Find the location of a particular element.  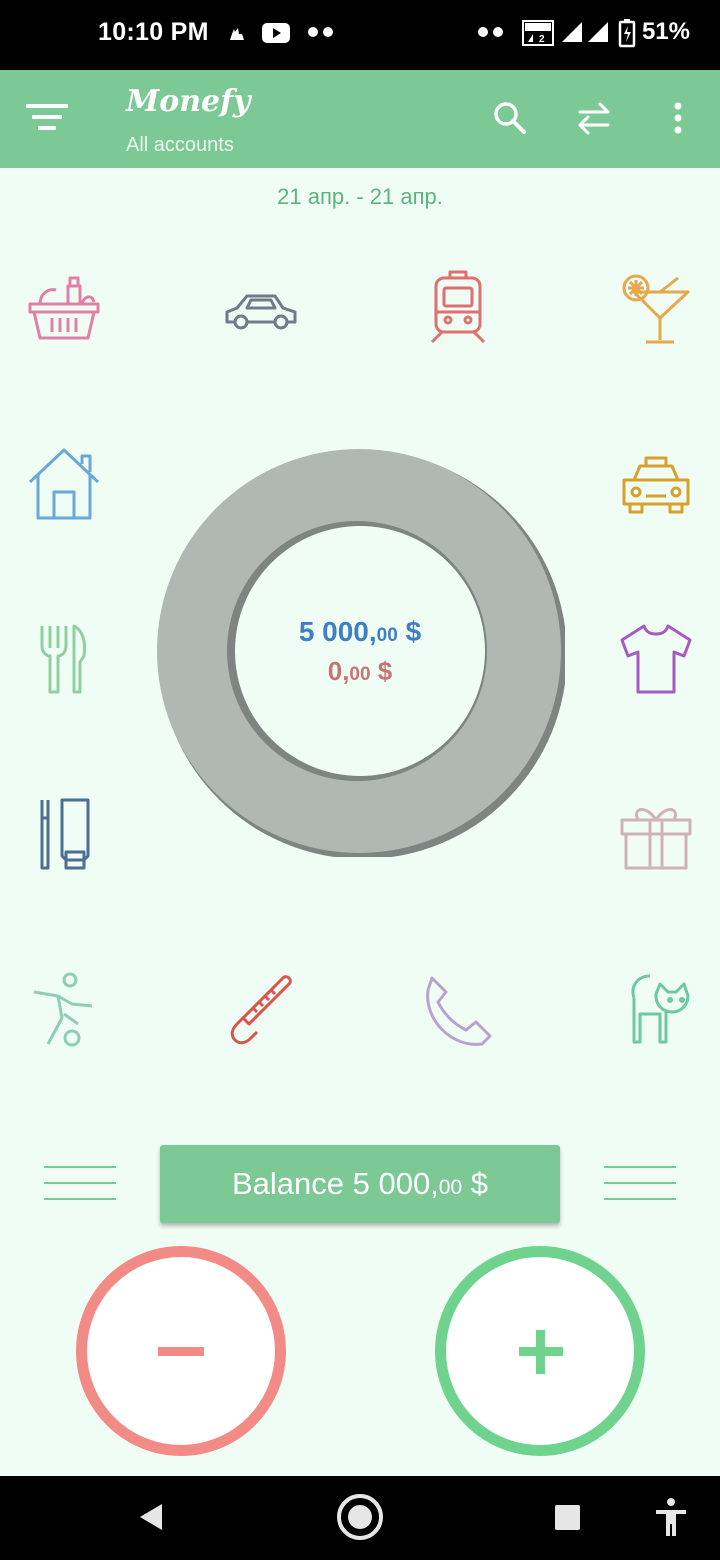

add-income-button is located at coordinates (540, 1351).